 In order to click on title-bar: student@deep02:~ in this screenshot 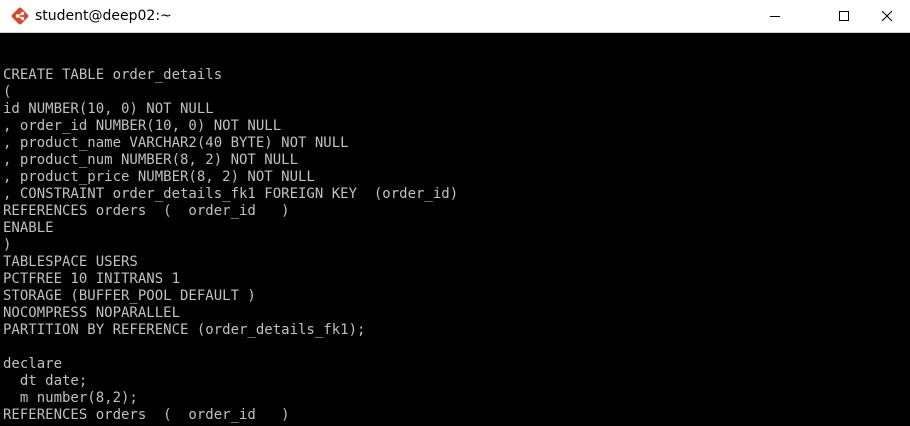, I will do `click(455, 16)`.